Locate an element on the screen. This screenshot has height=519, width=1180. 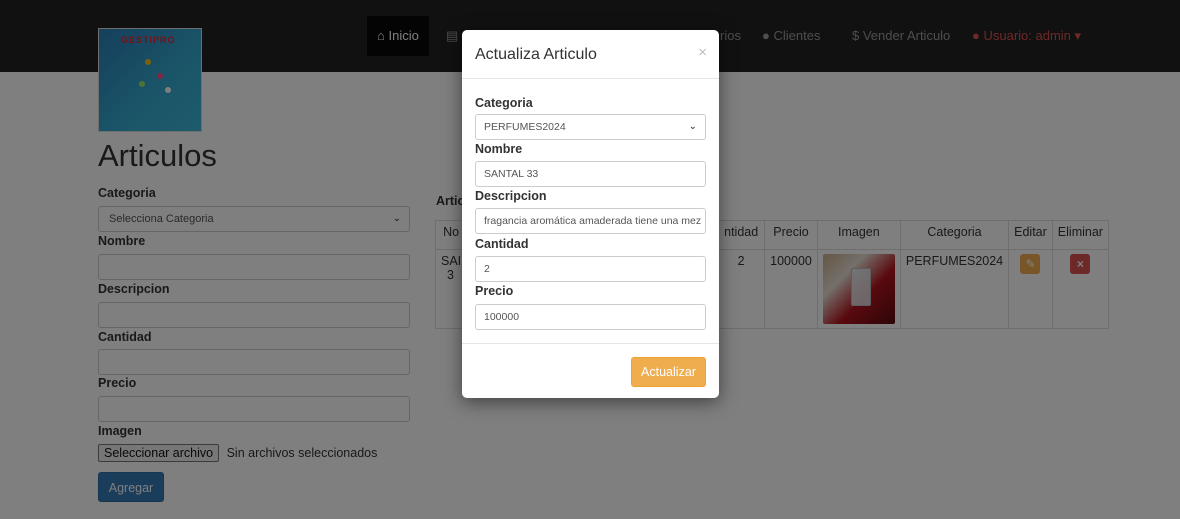
modal-precio-label: Precio is located at coordinates (494, 291).